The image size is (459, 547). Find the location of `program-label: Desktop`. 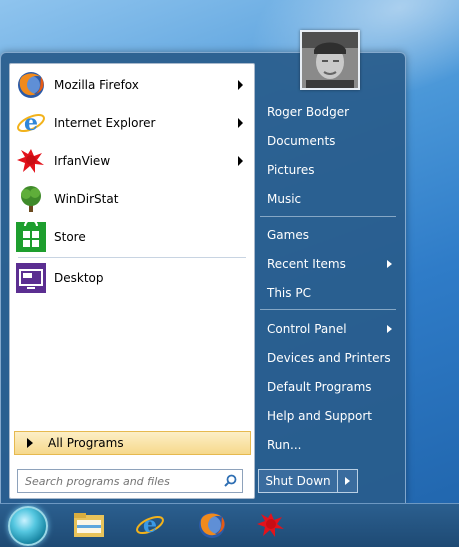

program-label: Desktop is located at coordinates (79, 278).